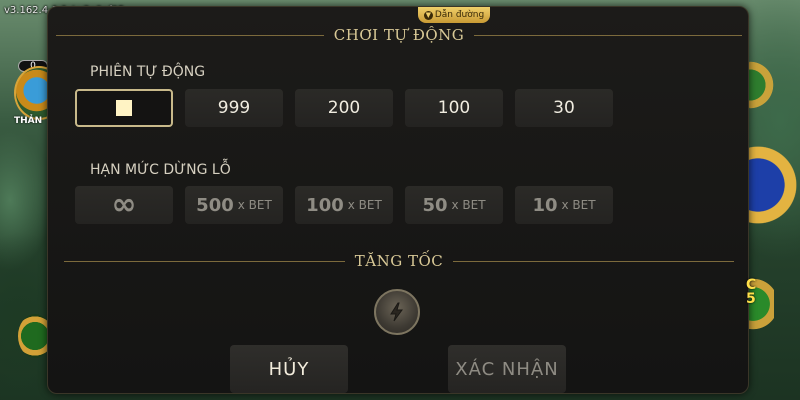  I want to click on confirm-button: XÁC NHẬN, so click(507, 369).